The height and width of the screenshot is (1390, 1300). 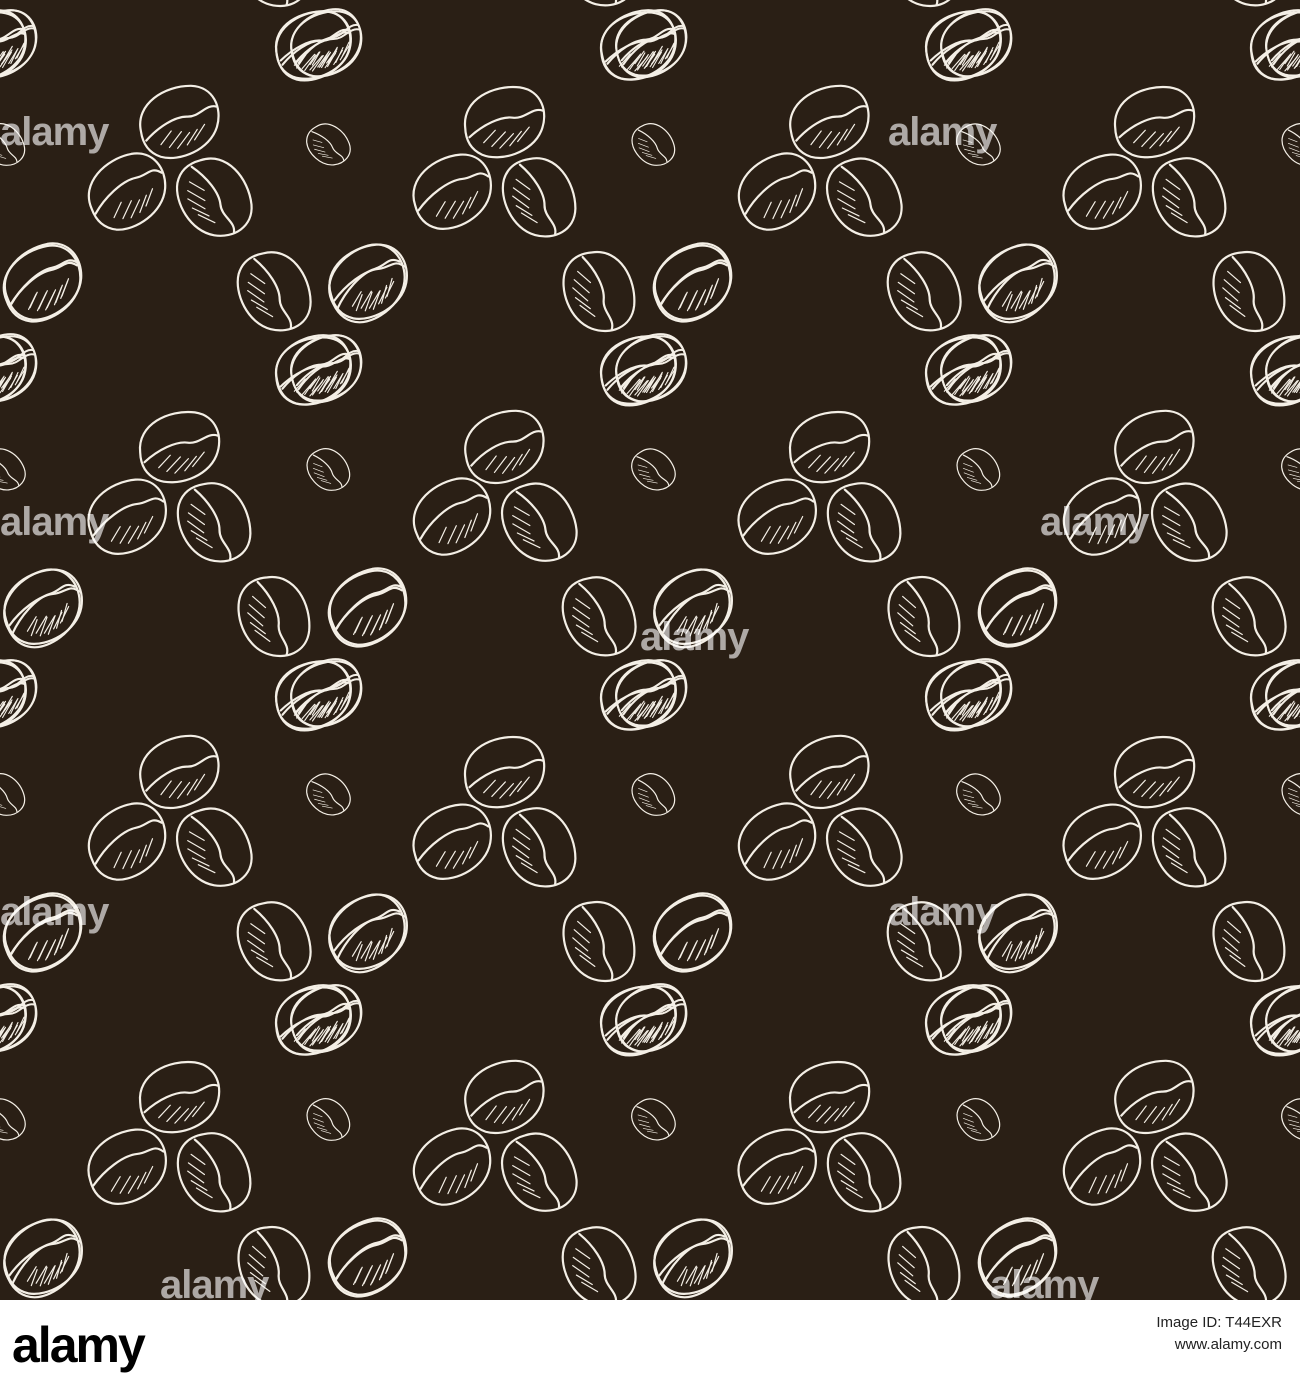 What do you see at coordinates (1228, 1344) in the screenshot?
I see `site-url: www.alamy.com` at bounding box center [1228, 1344].